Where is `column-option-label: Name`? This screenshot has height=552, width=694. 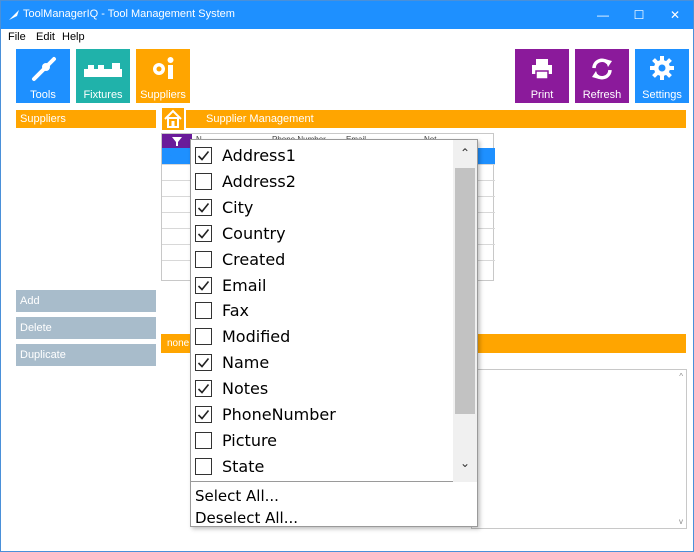
column-option-label: Name is located at coordinates (246, 363).